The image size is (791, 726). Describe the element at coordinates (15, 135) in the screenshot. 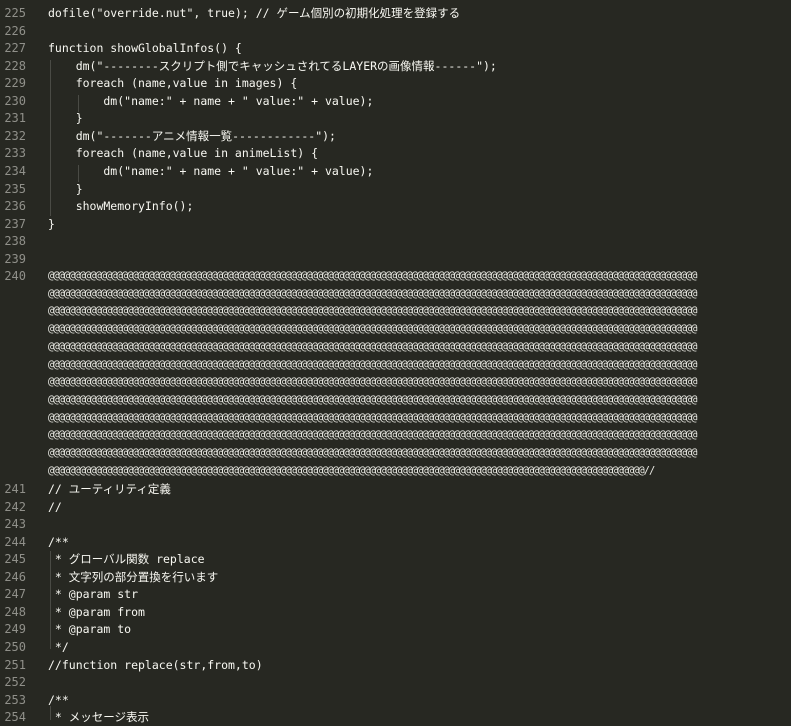

I see `line-number: 232` at that location.